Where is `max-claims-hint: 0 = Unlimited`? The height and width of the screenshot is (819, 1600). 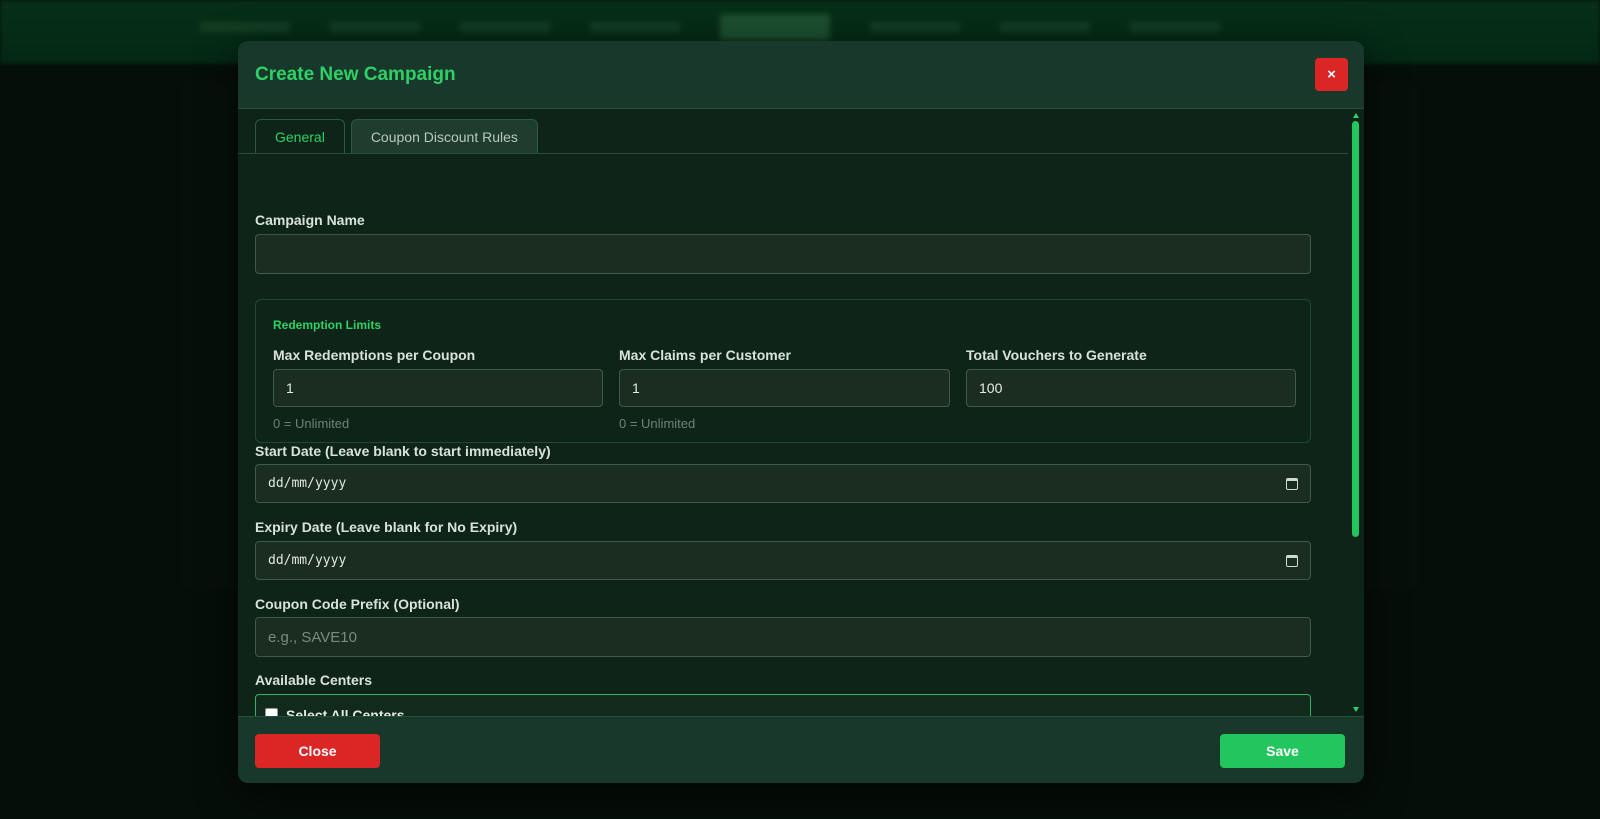 max-claims-hint: 0 = Unlimited is located at coordinates (657, 423).